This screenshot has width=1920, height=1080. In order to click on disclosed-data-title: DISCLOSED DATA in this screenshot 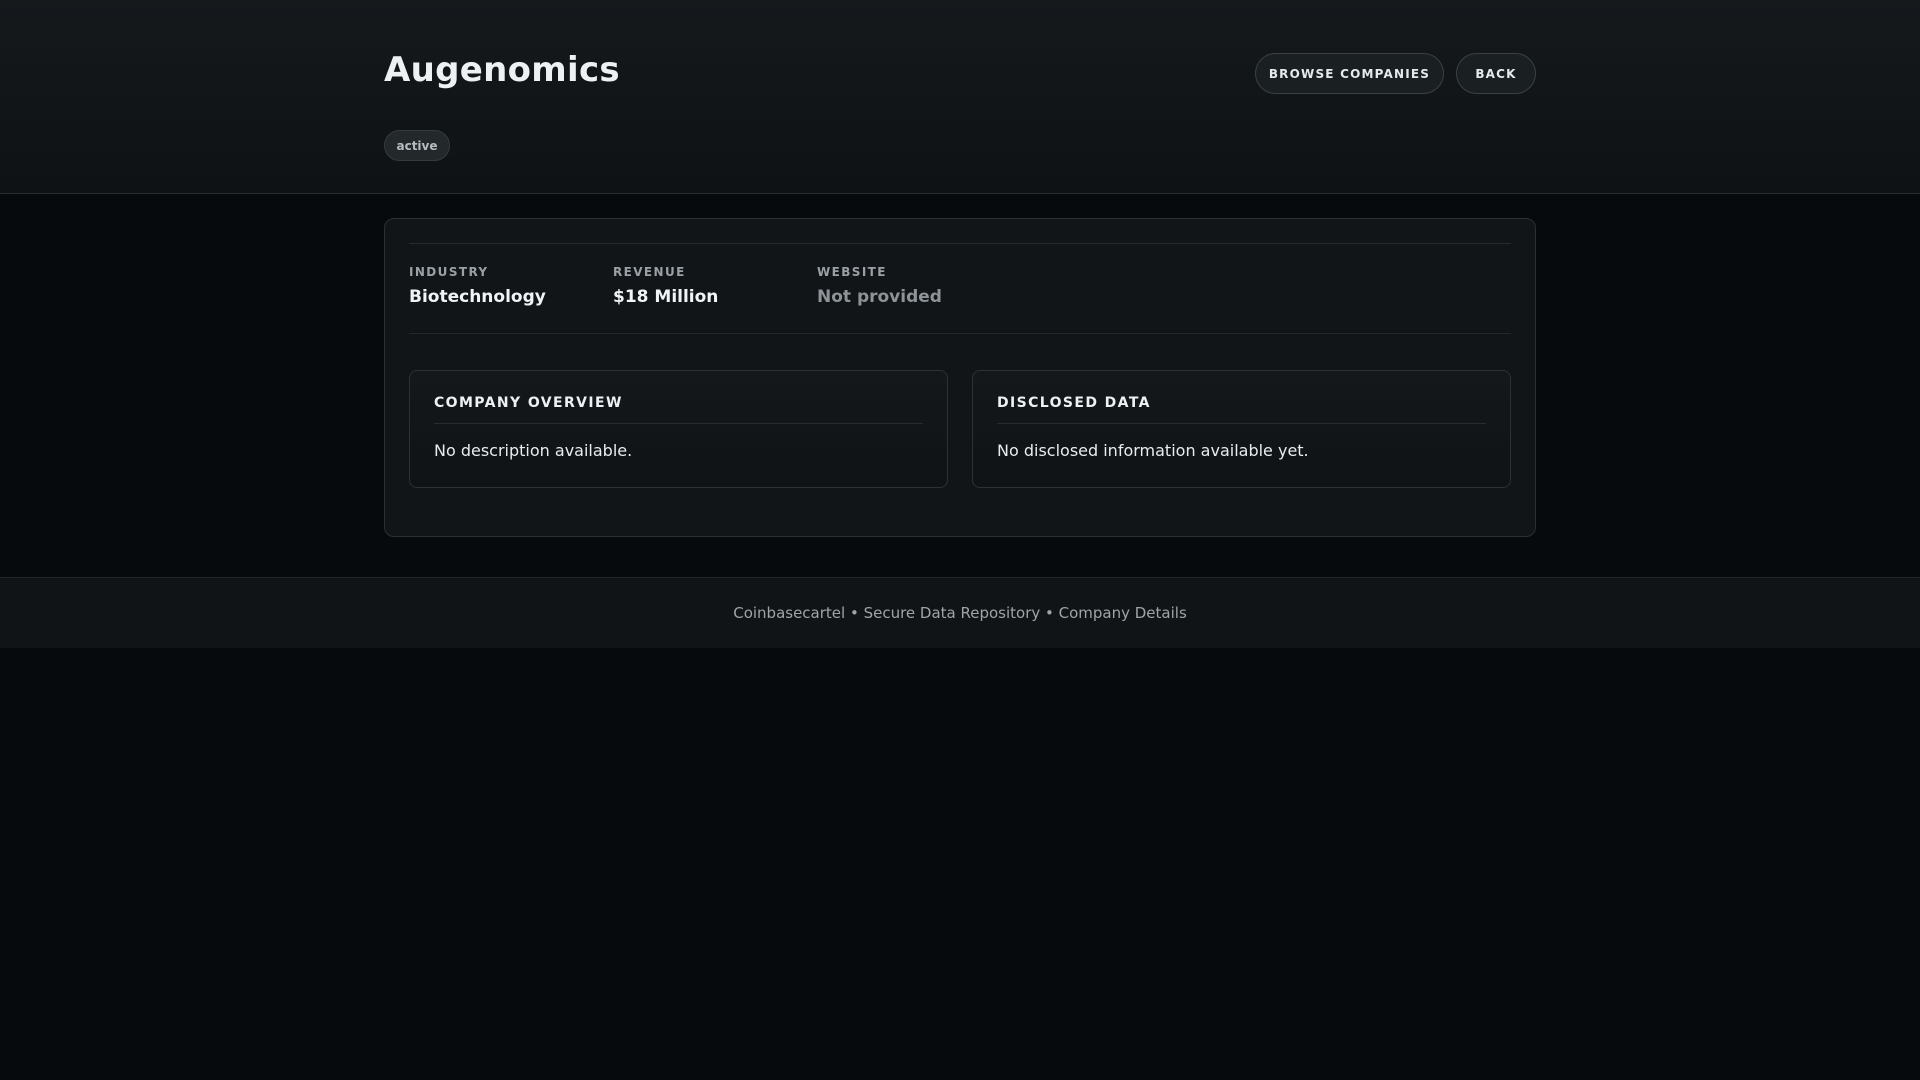, I will do `click(1074, 403)`.